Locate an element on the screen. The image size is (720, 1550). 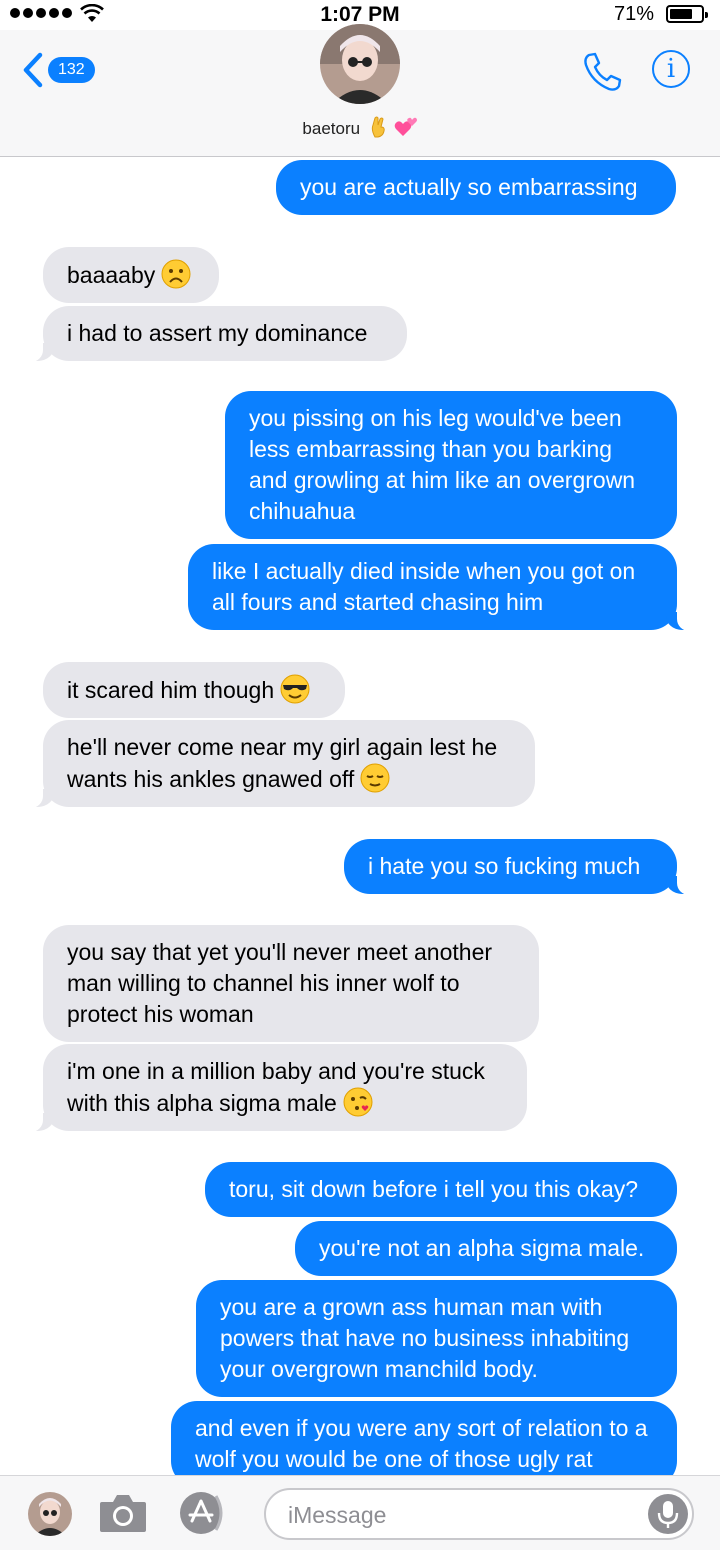
sent-message: you're not an alpha sigma male. is located at coordinates (486, 1248).